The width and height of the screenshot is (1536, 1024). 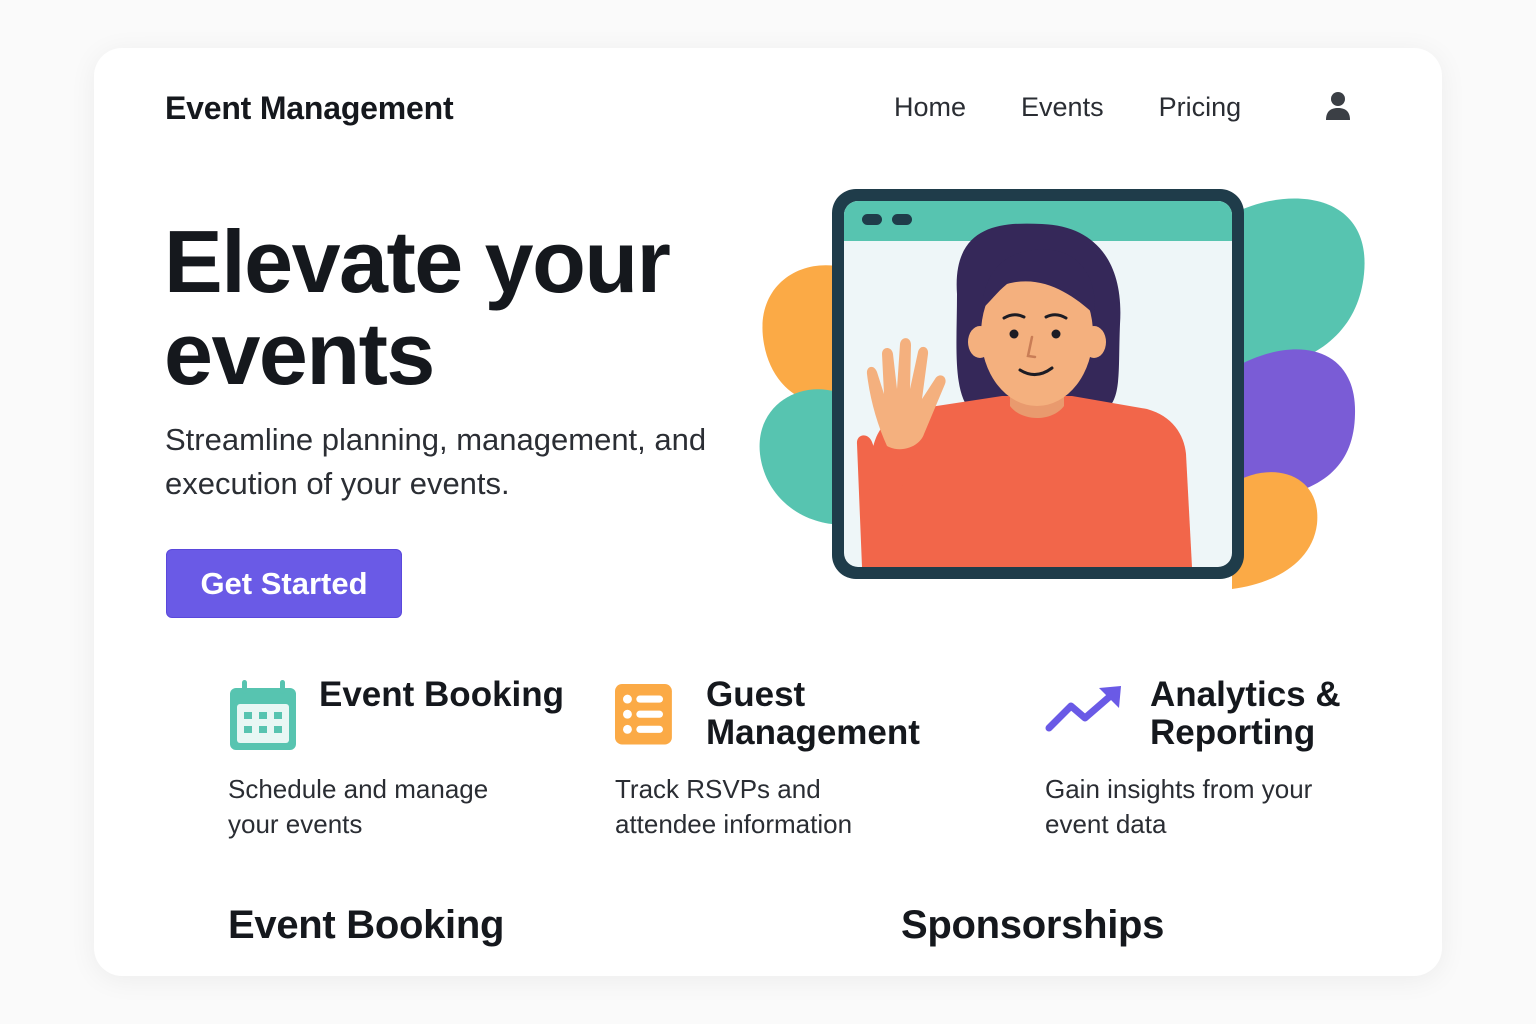 I want to click on teal-blob-right, so click(x=1298, y=286).